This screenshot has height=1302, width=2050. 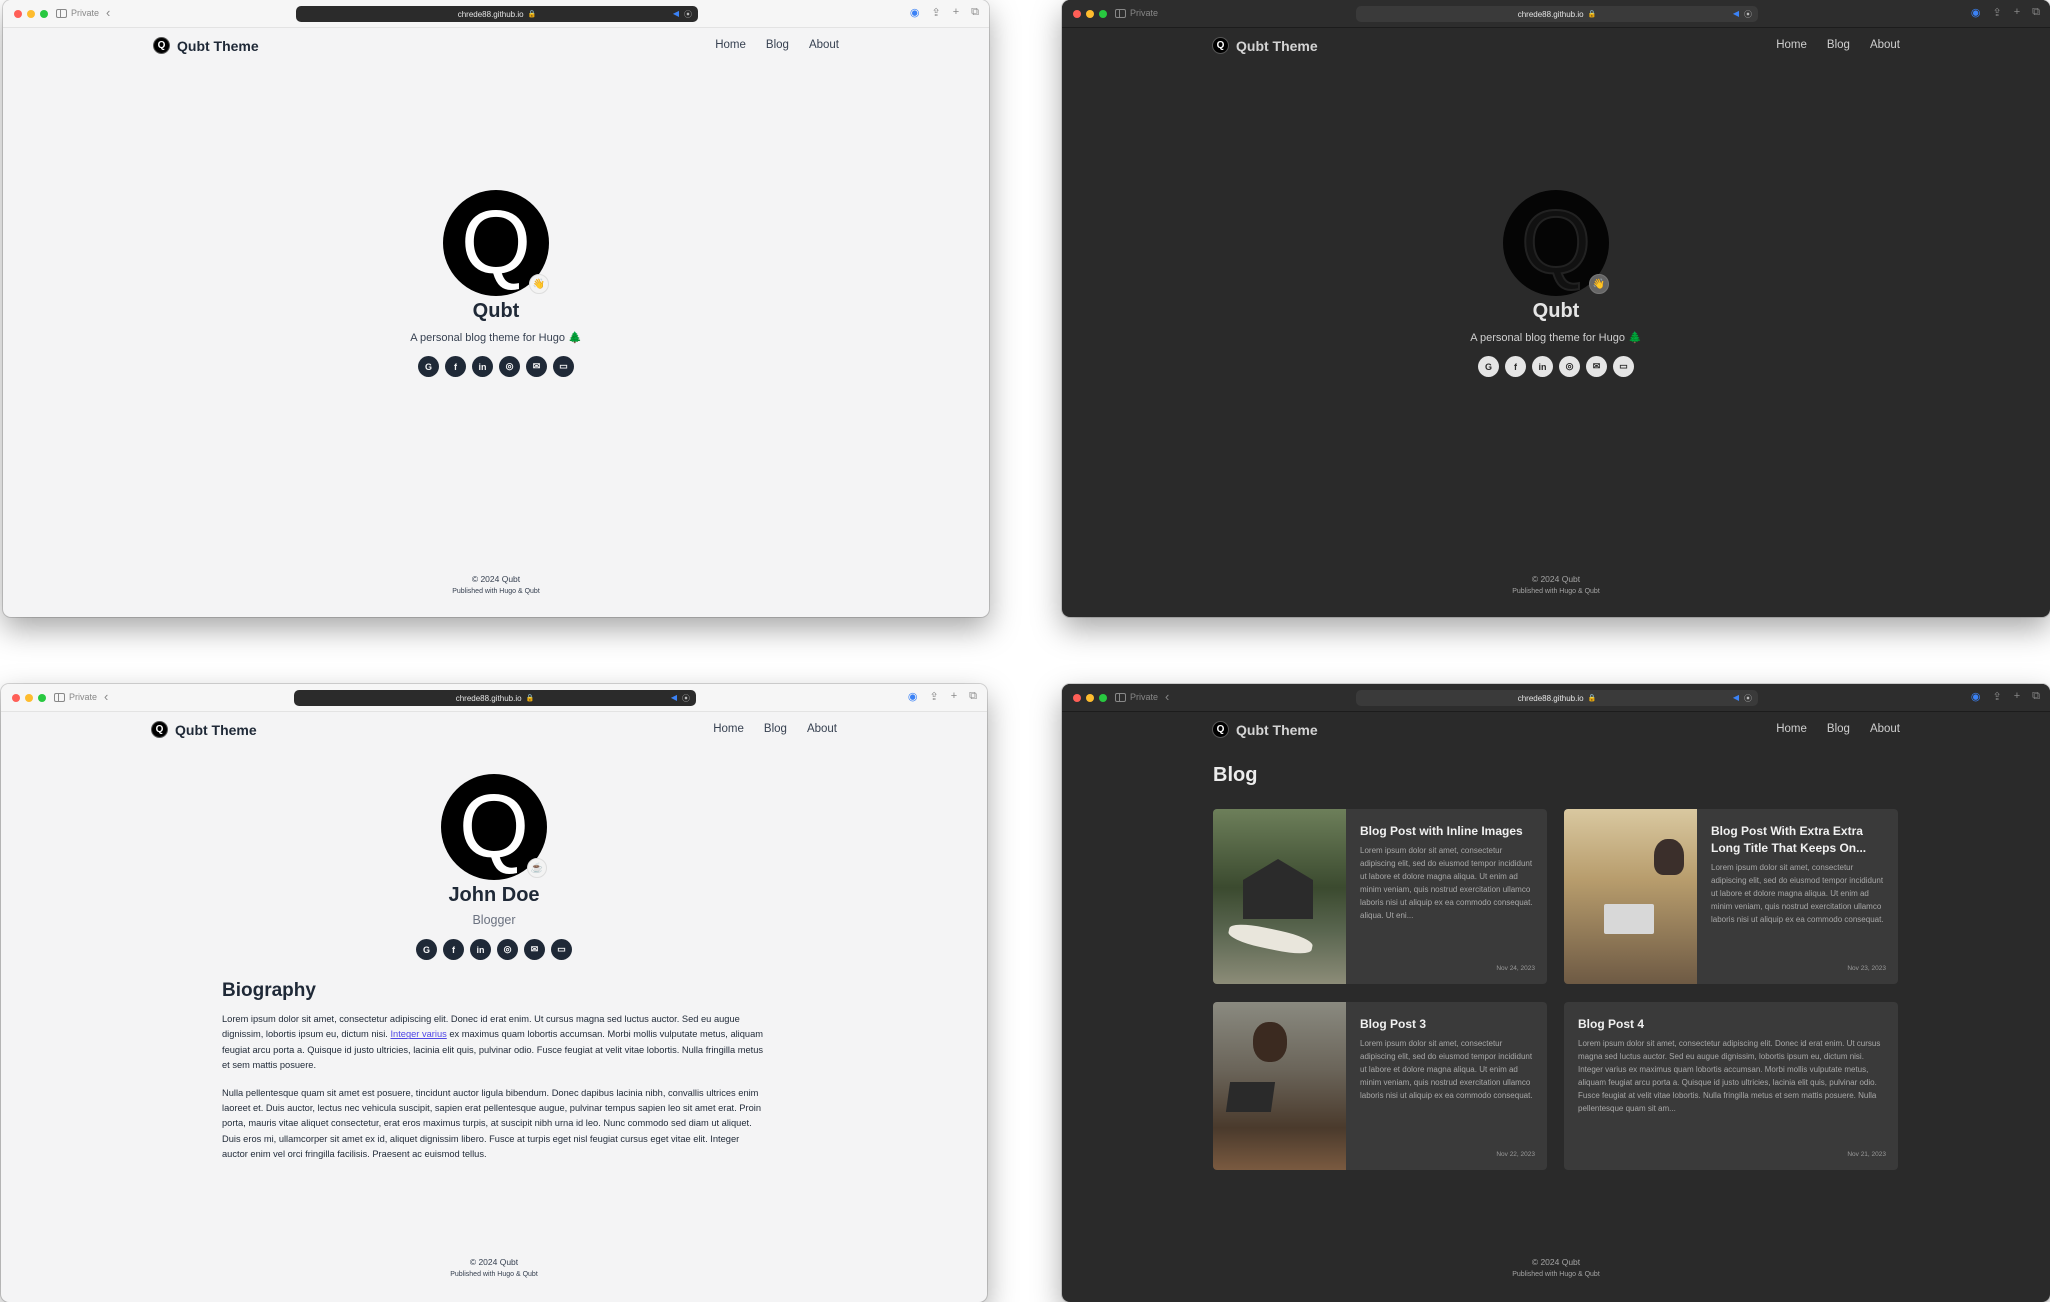 What do you see at coordinates (1732, 1024) in the screenshot?
I see `post-title: Blog Post 4` at bounding box center [1732, 1024].